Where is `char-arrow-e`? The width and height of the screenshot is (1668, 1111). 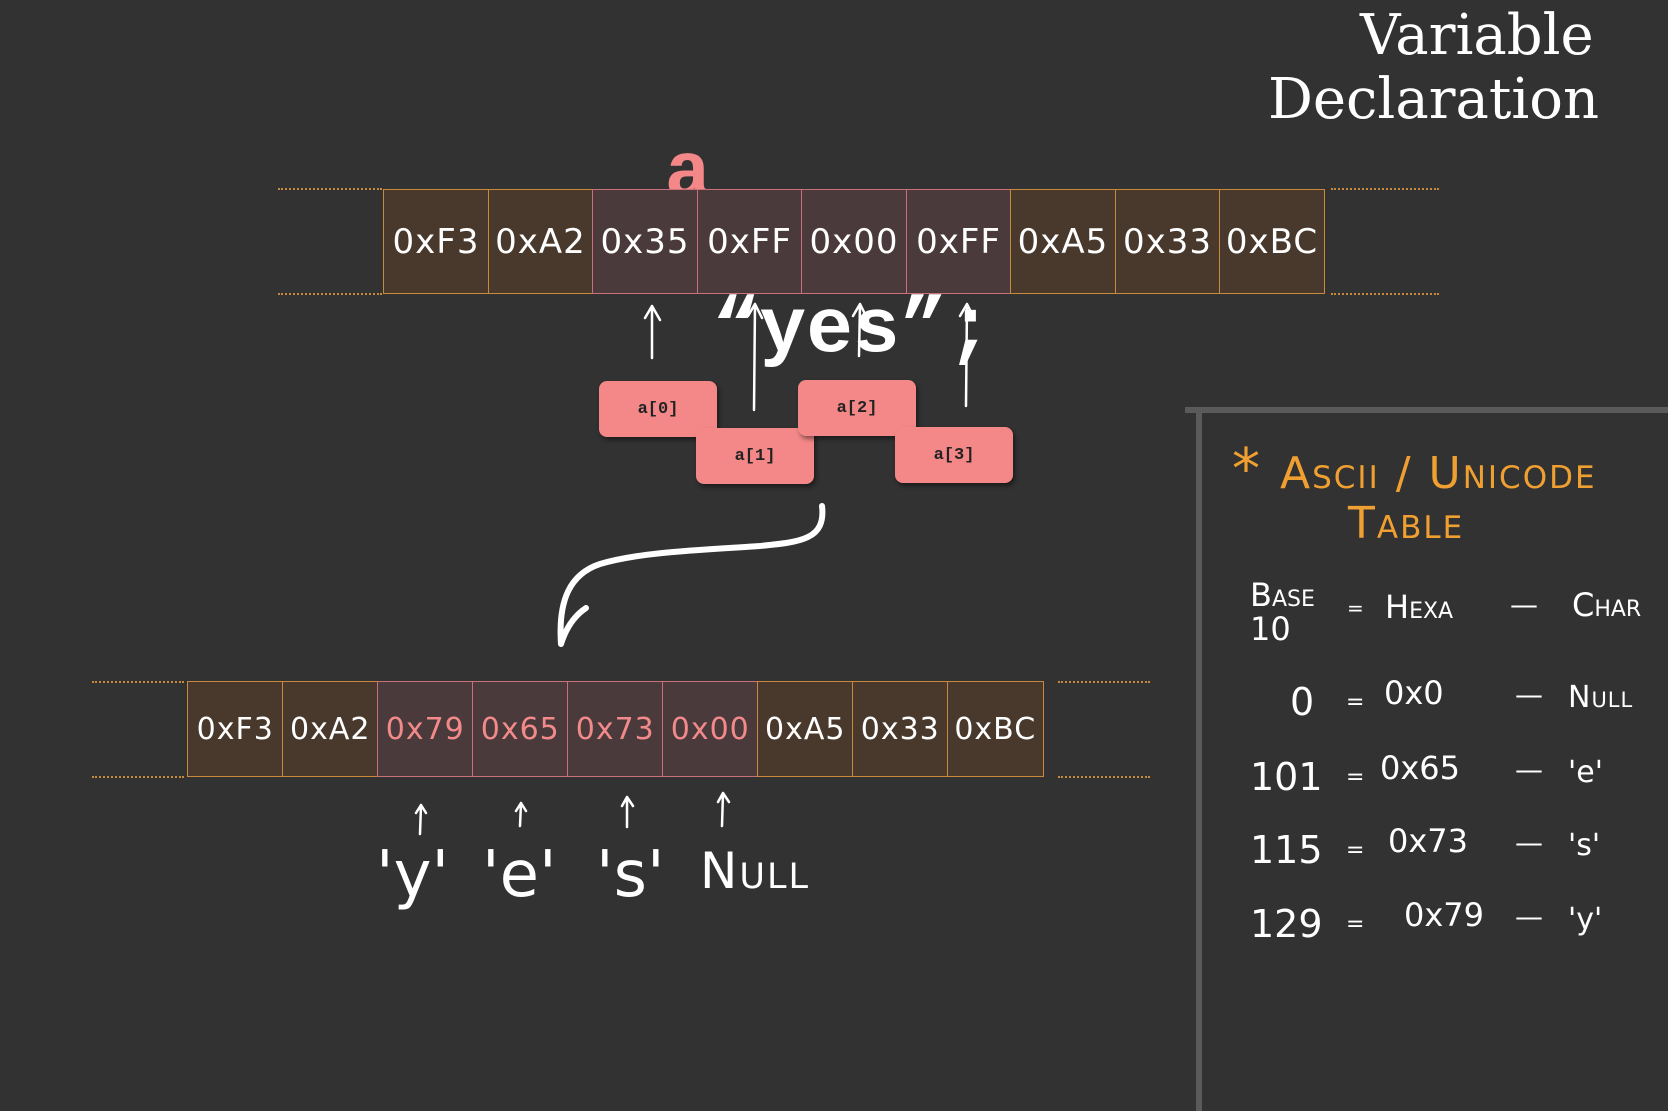 char-arrow-e is located at coordinates (521, 814).